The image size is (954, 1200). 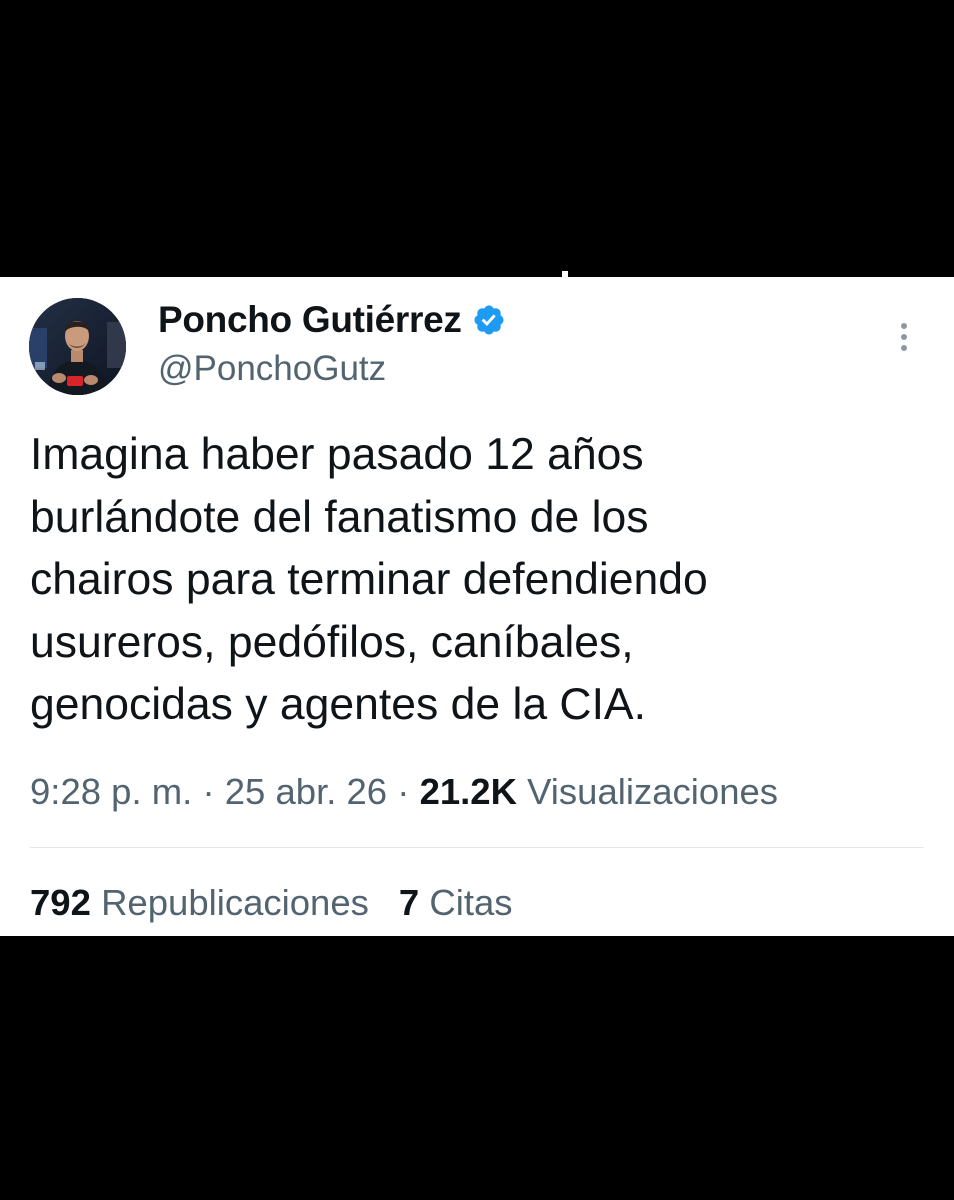 What do you see at coordinates (489, 320) in the screenshot?
I see `verified-badge-icon` at bounding box center [489, 320].